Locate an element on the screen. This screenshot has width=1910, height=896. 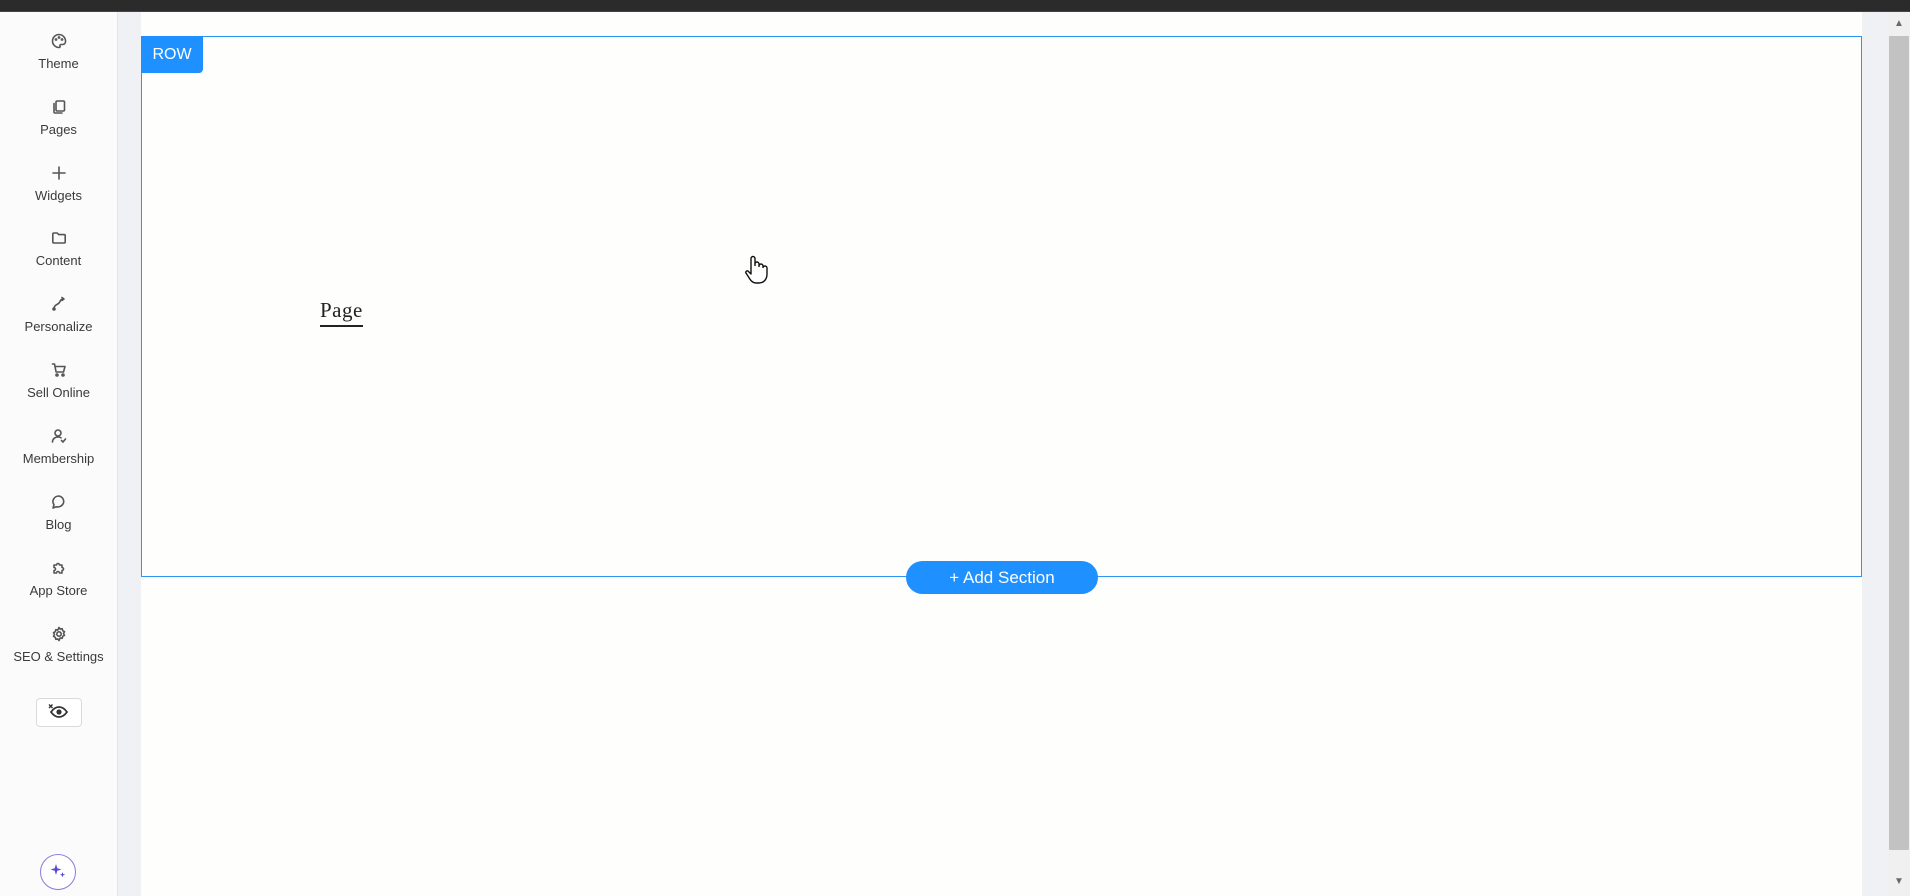
sidebar-item-label: SEO & Settings is located at coordinates (58, 656).